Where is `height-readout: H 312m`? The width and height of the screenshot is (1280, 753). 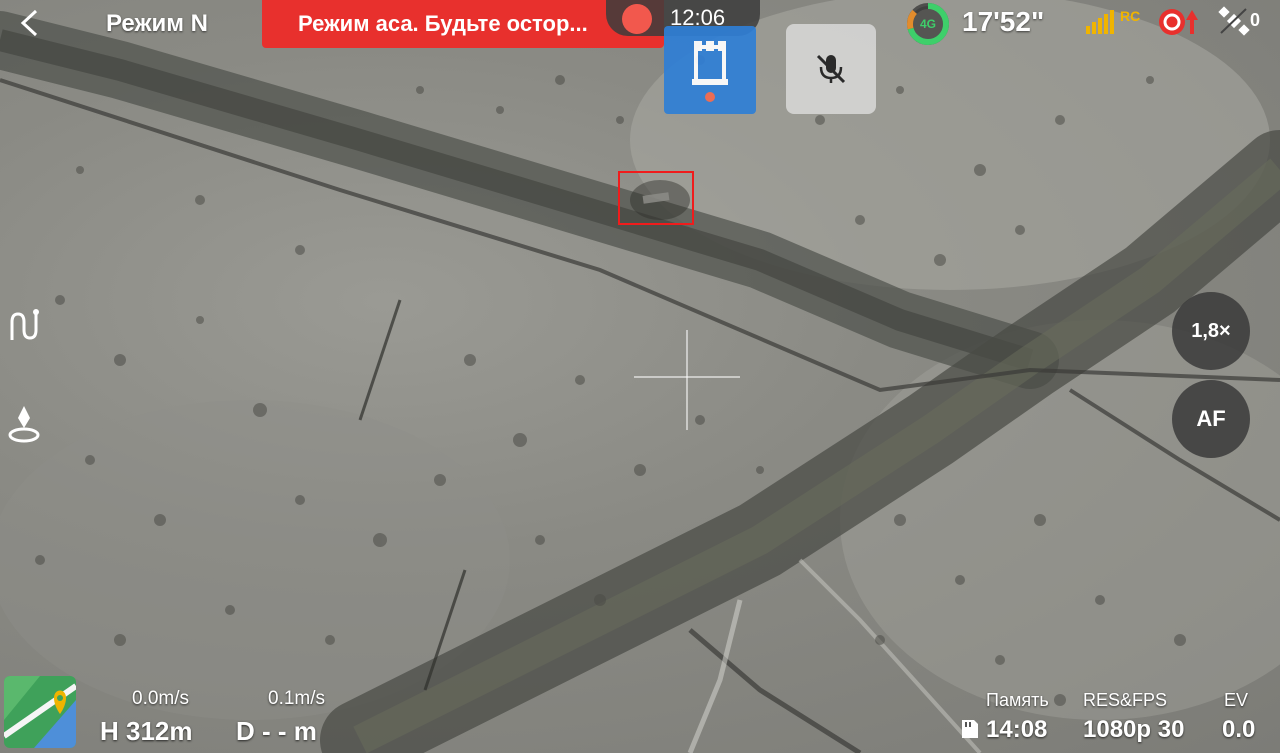 height-readout: H 312m is located at coordinates (146, 731).